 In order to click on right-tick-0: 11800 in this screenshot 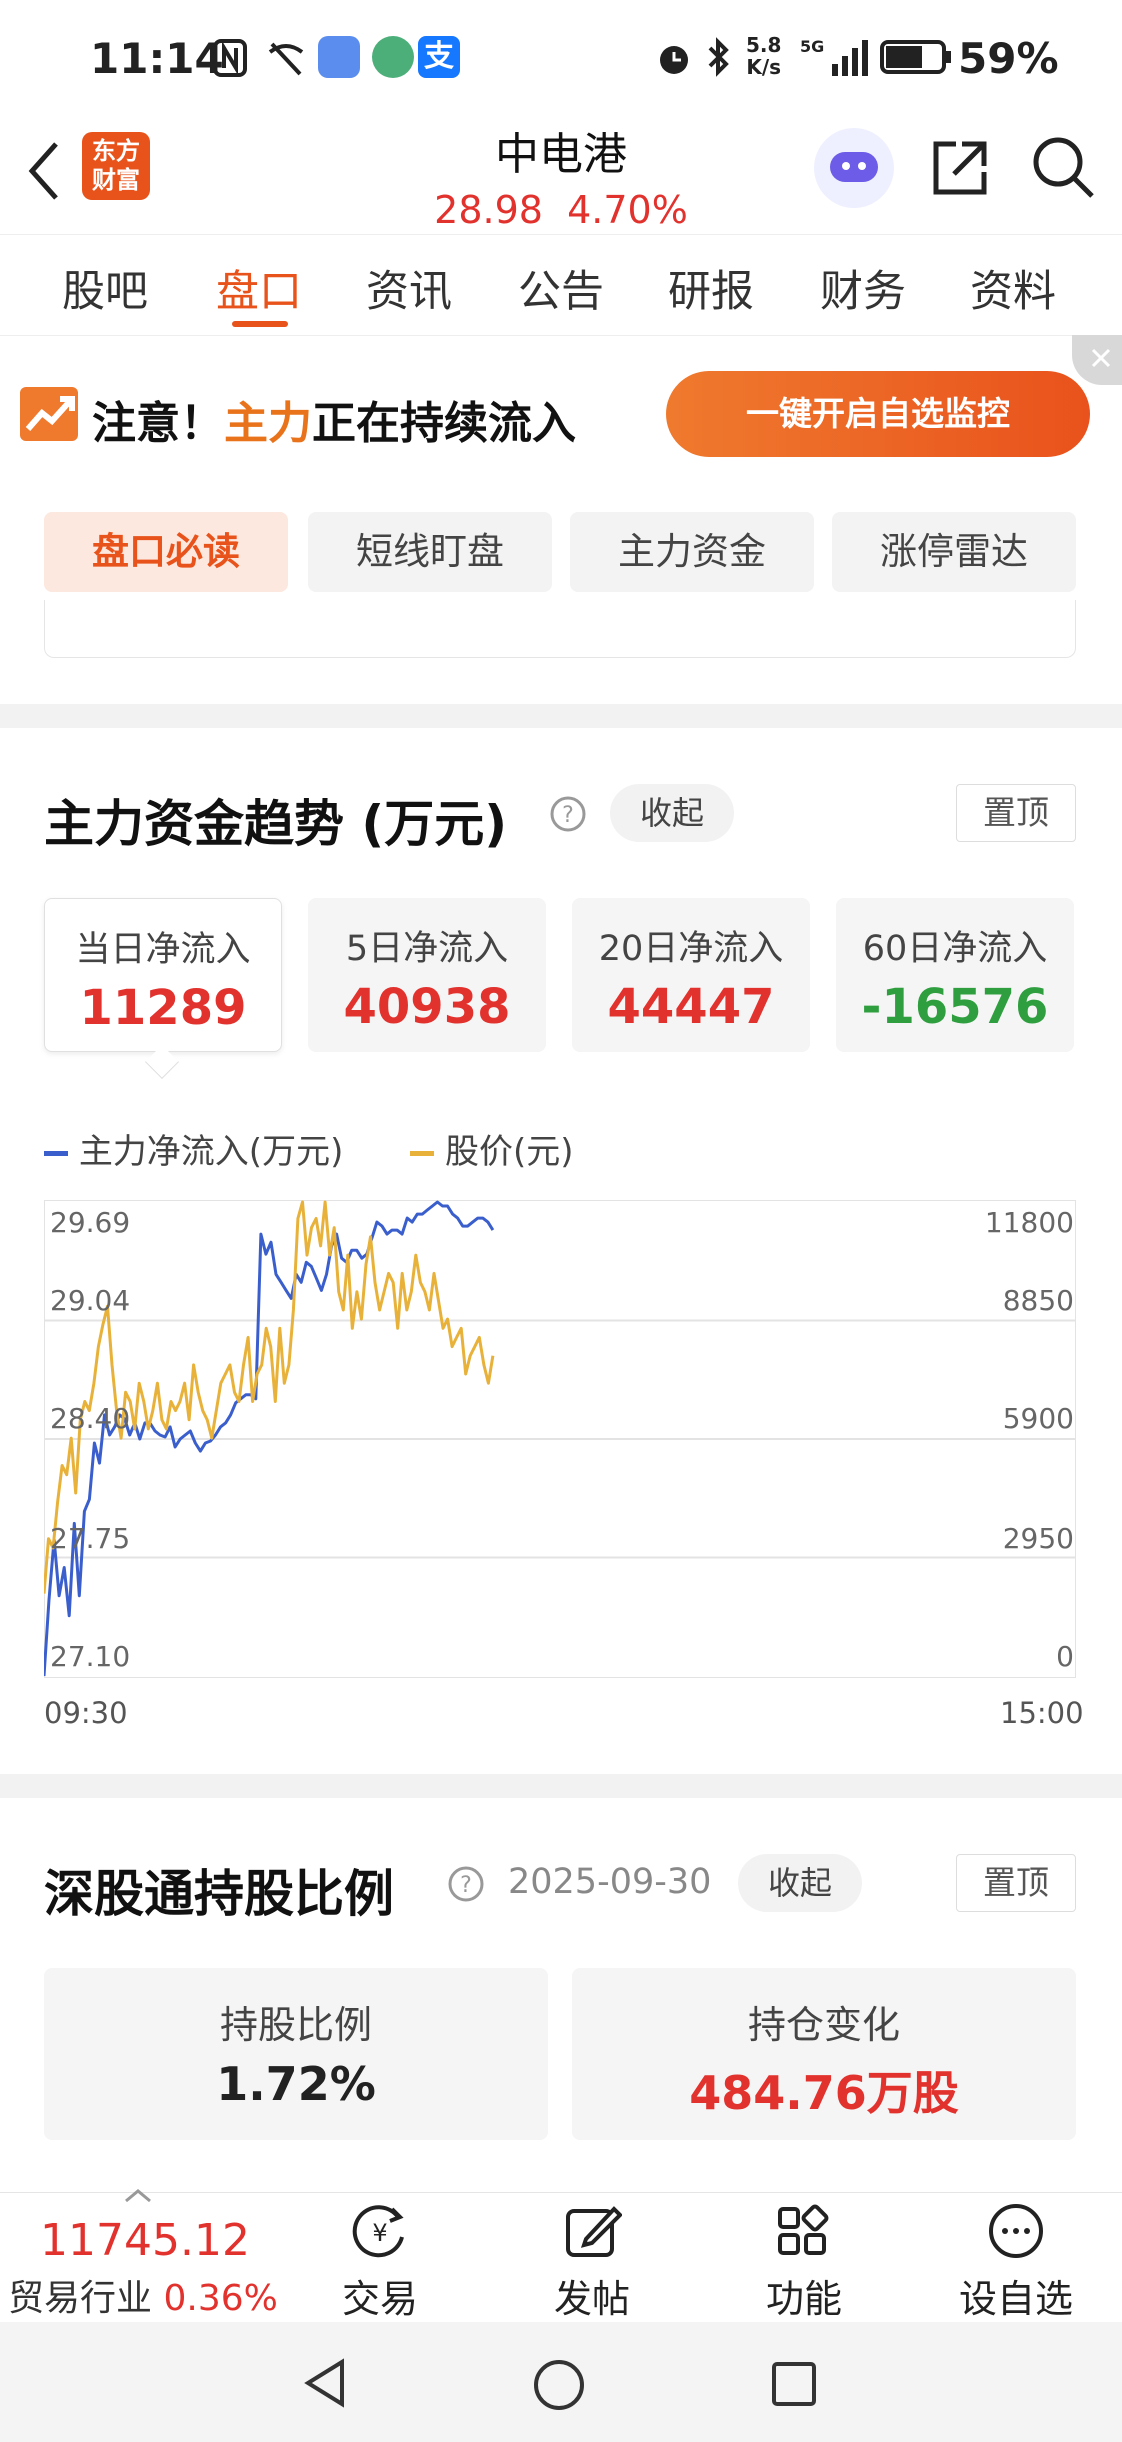, I will do `click(1029, 1222)`.